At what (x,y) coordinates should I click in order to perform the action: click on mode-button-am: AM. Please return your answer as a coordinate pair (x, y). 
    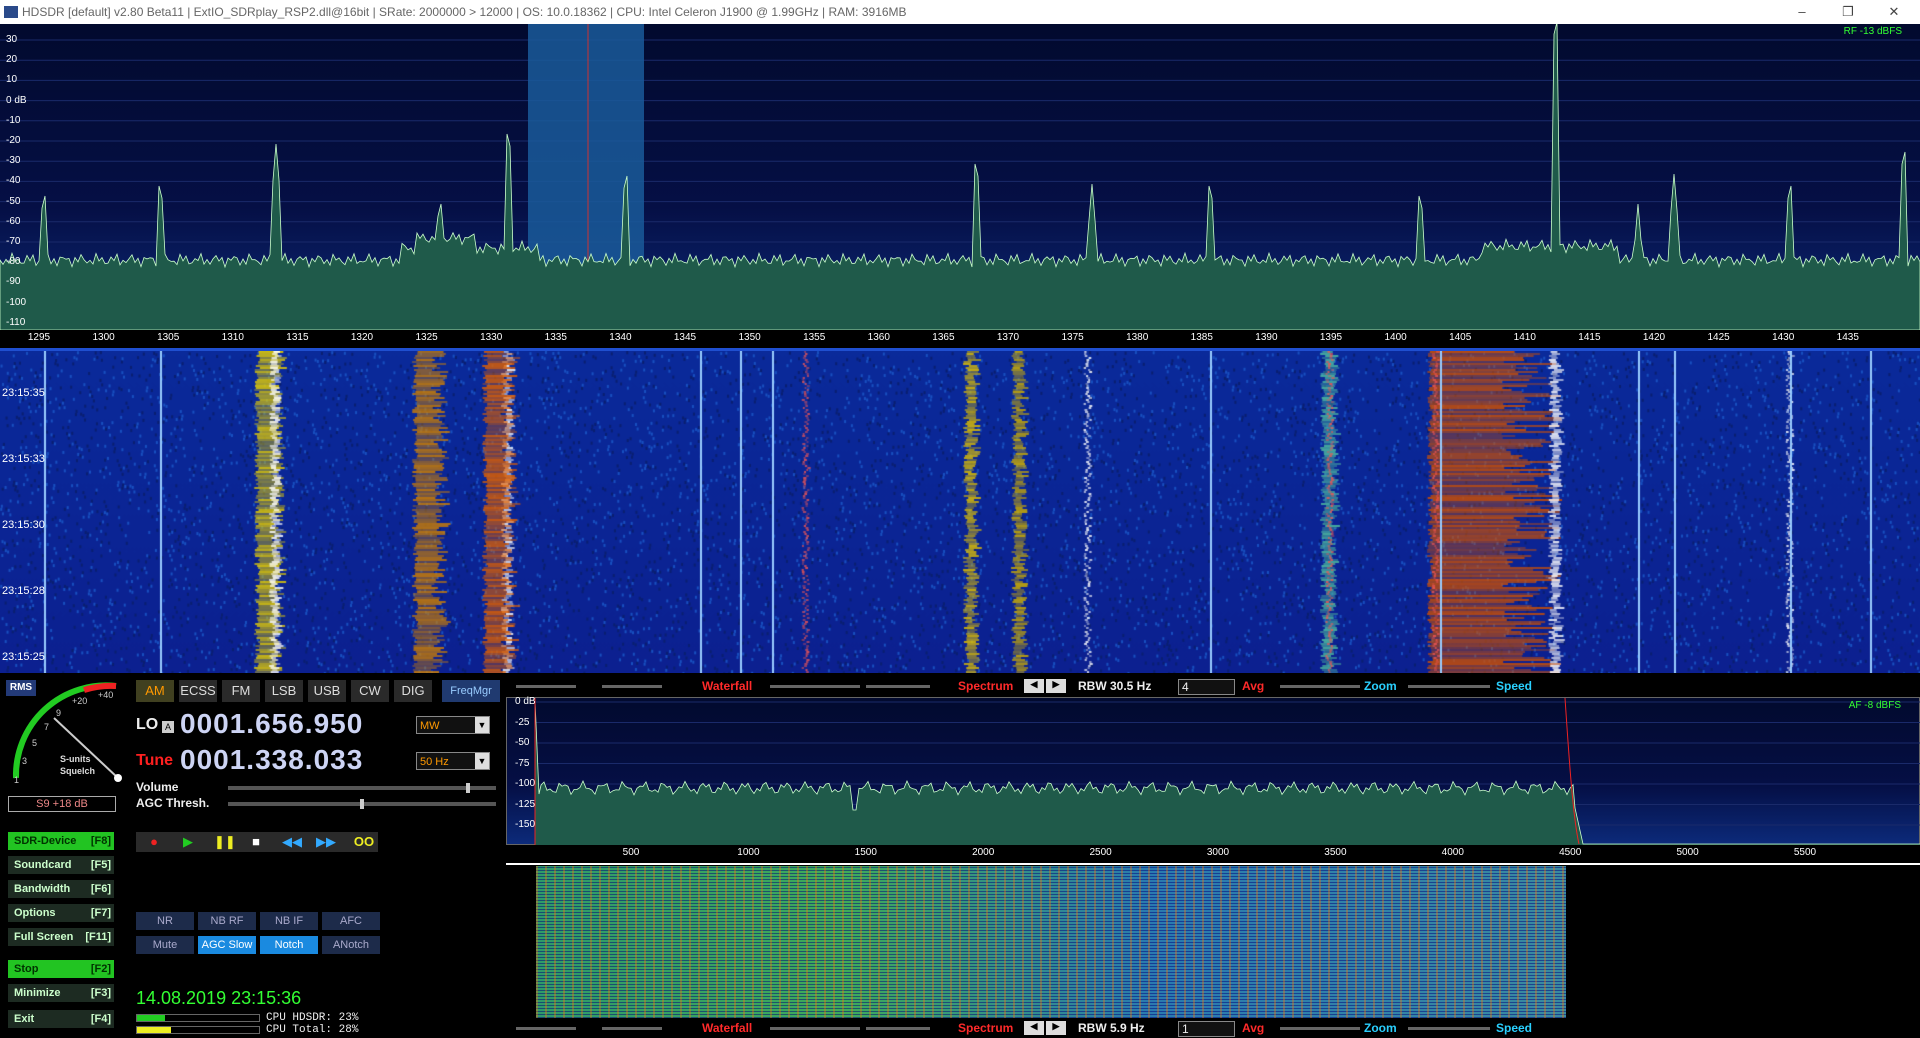
    Looking at the image, I should click on (155, 691).